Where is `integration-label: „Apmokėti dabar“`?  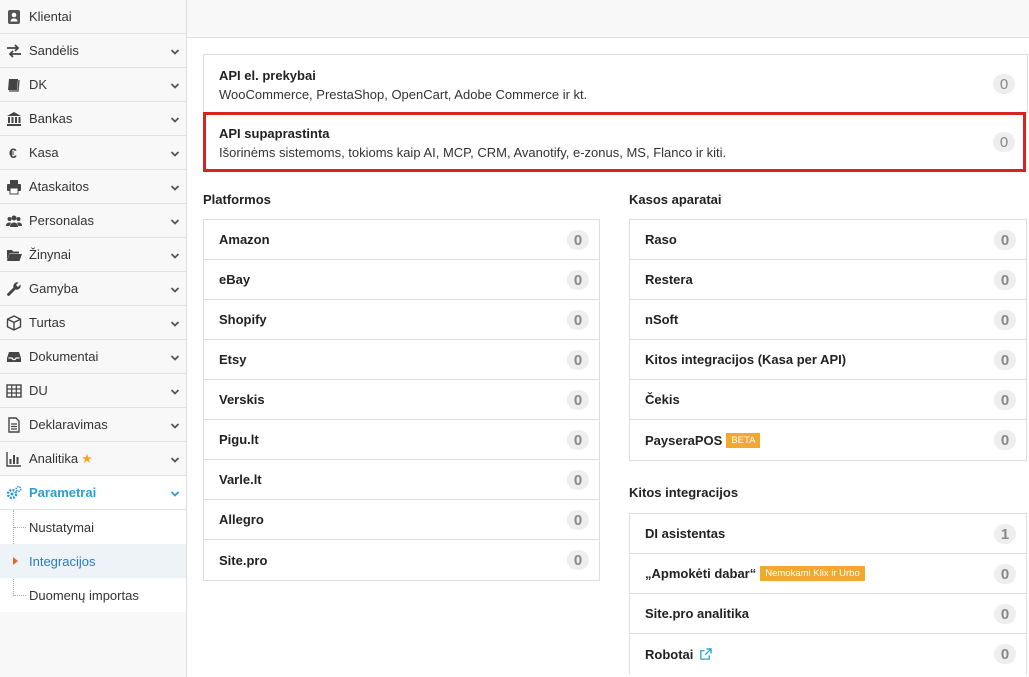
integration-label: „Apmokėti dabar“ is located at coordinates (701, 573).